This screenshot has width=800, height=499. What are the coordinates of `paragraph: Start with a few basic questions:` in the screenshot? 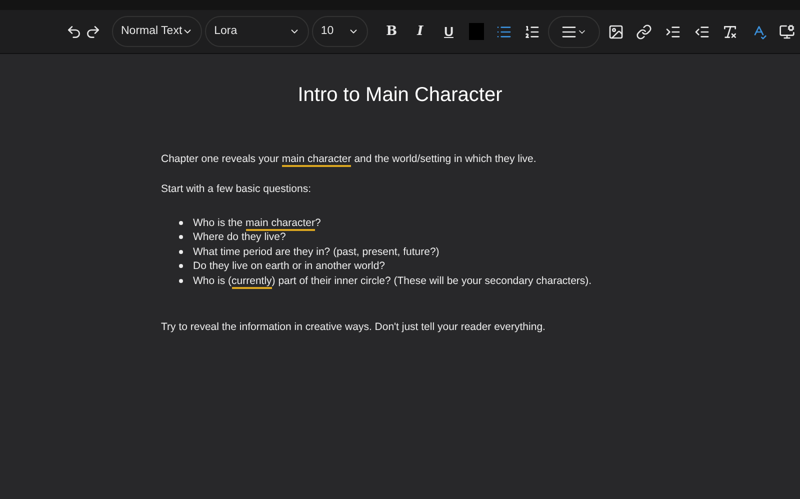 It's located at (236, 189).